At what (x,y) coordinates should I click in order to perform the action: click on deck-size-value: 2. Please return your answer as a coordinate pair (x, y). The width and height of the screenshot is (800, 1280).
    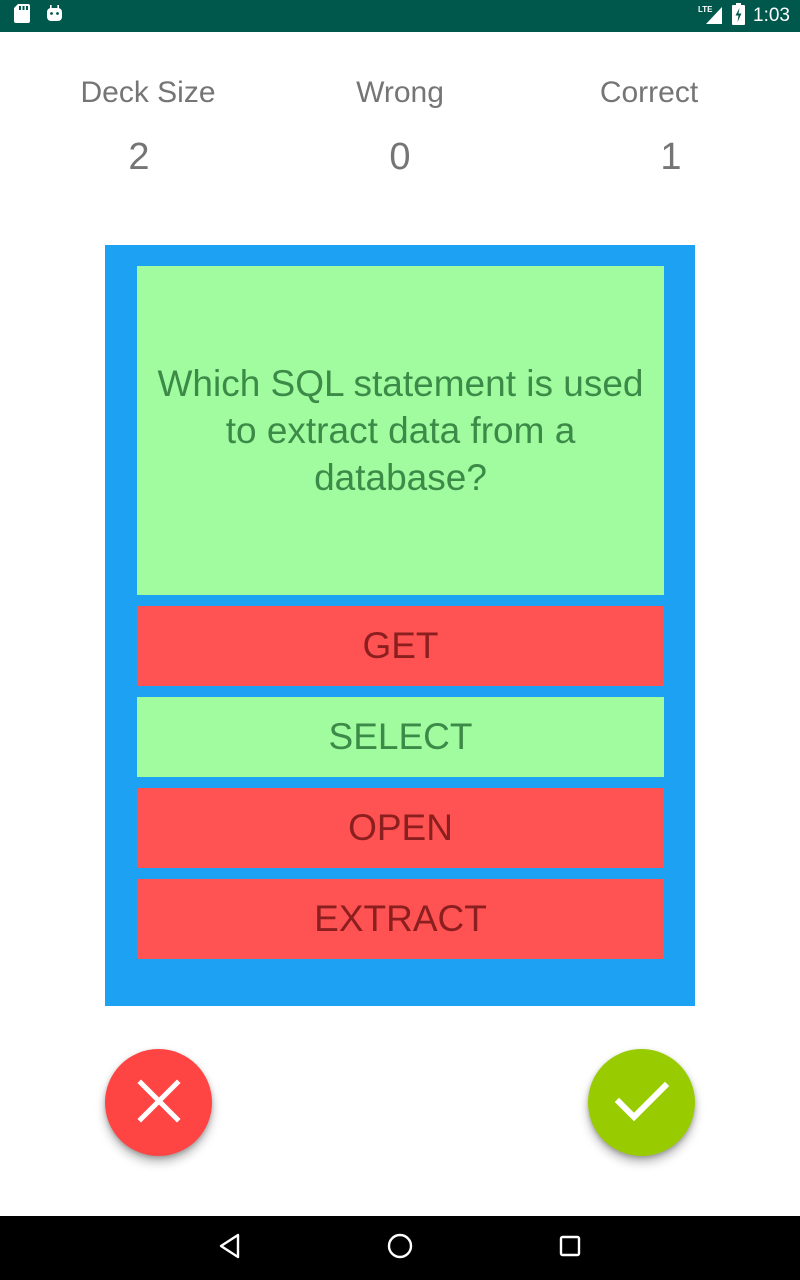
    Looking at the image, I should click on (139, 157).